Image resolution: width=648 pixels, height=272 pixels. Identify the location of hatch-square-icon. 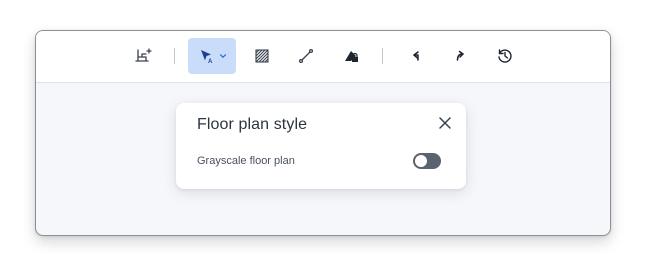
(262, 56).